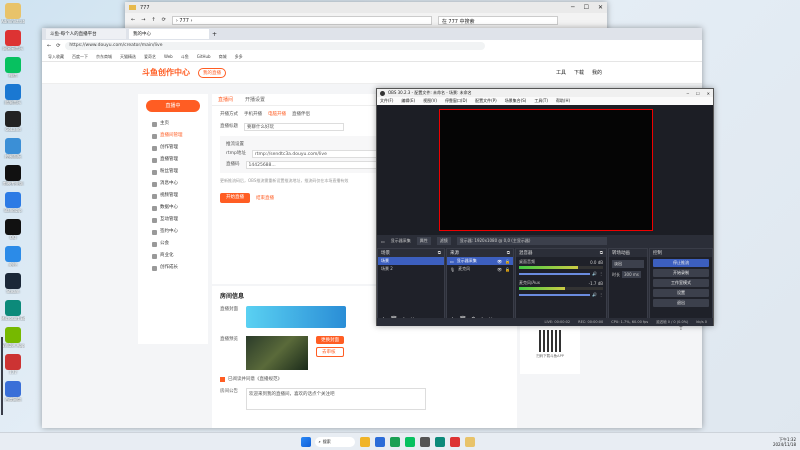 This screenshot has width=800, height=450. What do you see at coordinates (294, 126) in the screenshot?
I see `title-input: 要聊什么好玩` at bounding box center [294, 126].